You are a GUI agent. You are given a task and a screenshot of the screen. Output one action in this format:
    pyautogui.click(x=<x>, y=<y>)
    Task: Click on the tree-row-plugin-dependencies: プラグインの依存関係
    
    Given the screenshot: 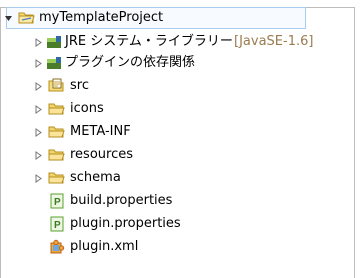 What is the action you would take?
    pyautogui.click(x=177, y=63)
    